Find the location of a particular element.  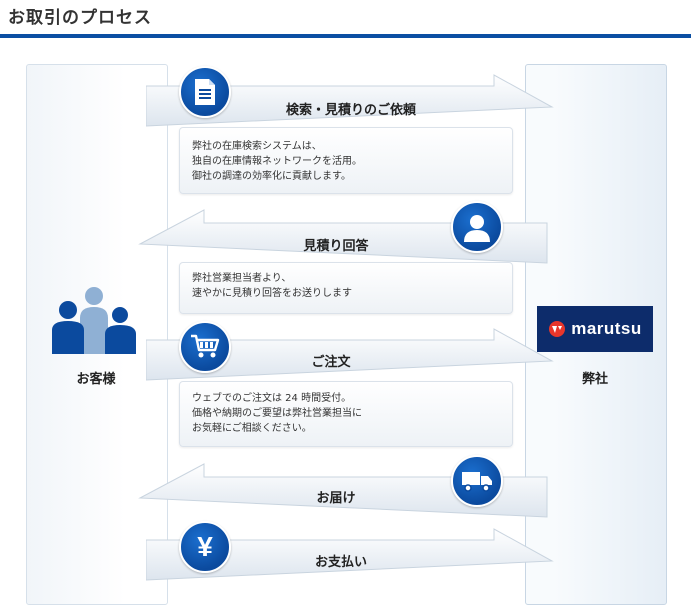

step-5-icon-badge: ¥ is located at coordinates (205, 547).